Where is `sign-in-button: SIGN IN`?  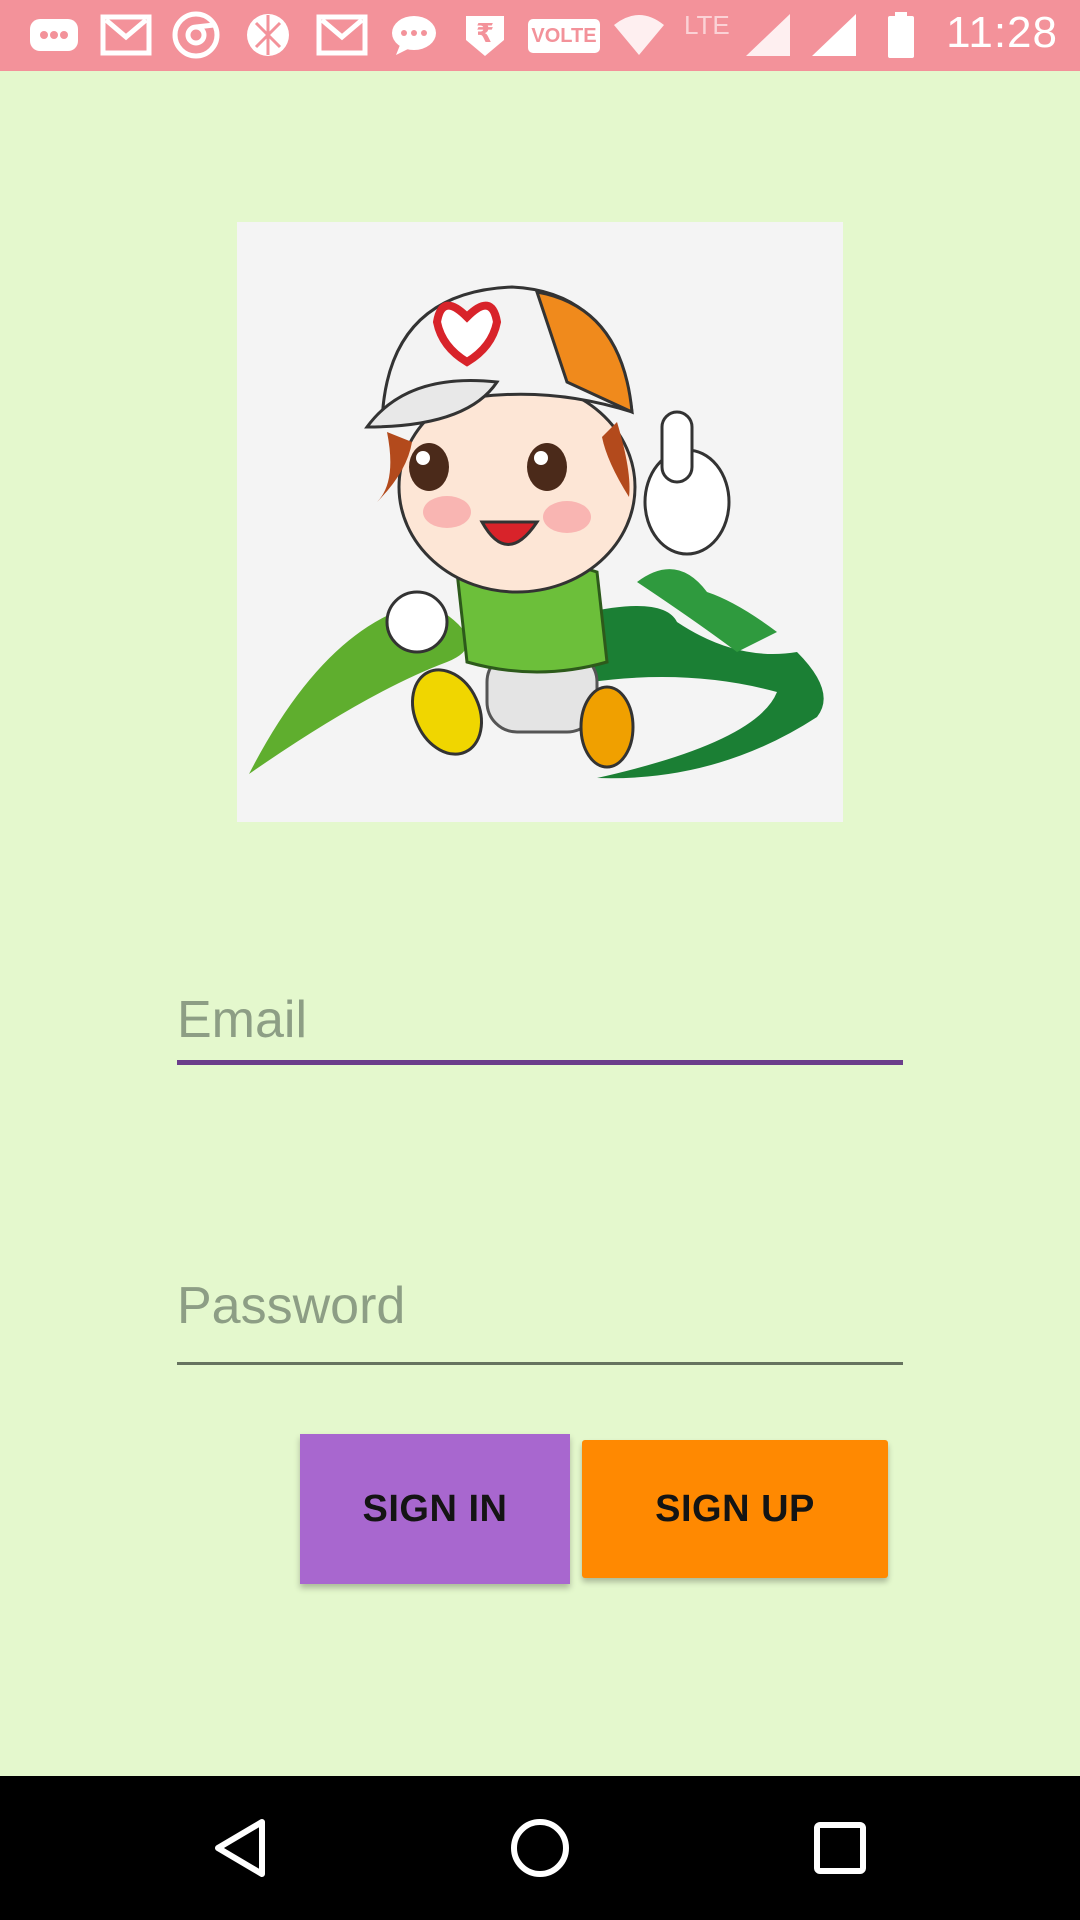 sign-in-button: SIGN IN is located at coordinates (435, 1509).